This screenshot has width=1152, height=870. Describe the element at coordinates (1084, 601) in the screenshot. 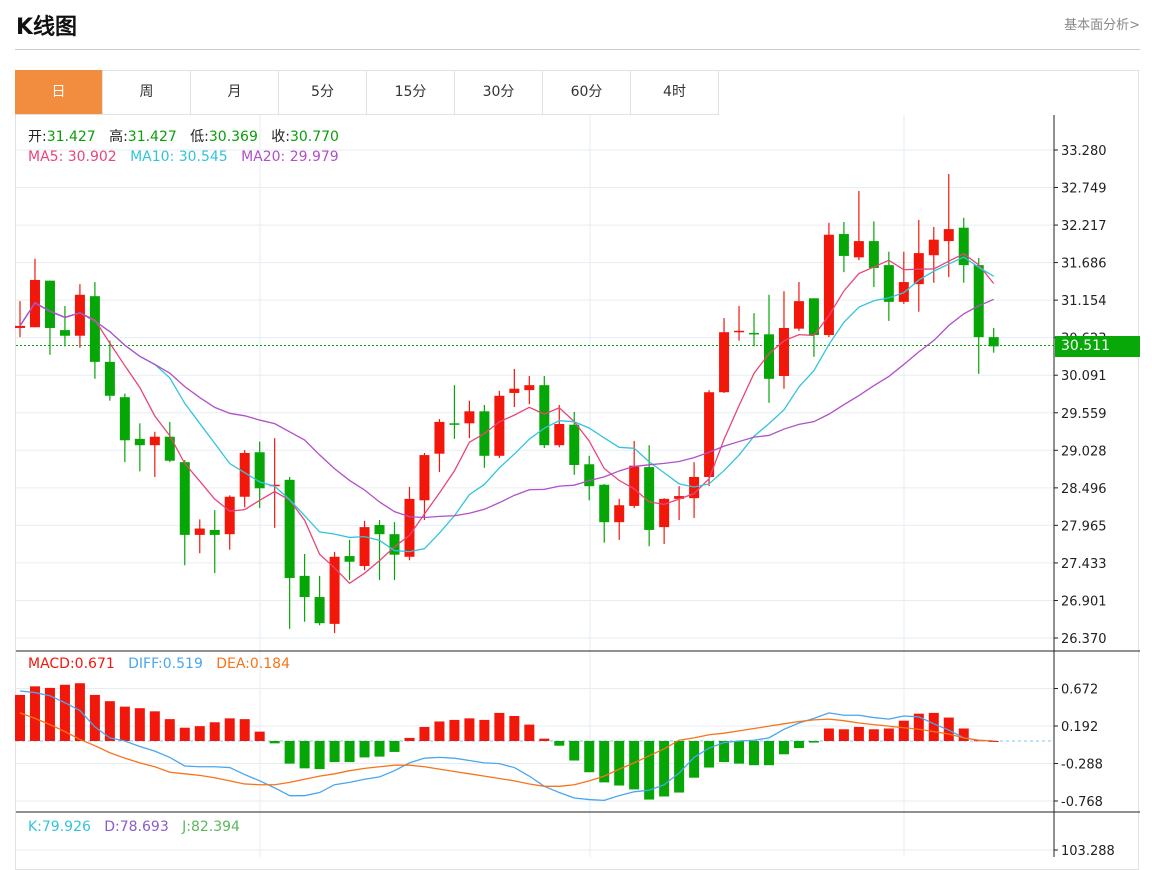

I see `price-tick-label: 26.901` at that location.